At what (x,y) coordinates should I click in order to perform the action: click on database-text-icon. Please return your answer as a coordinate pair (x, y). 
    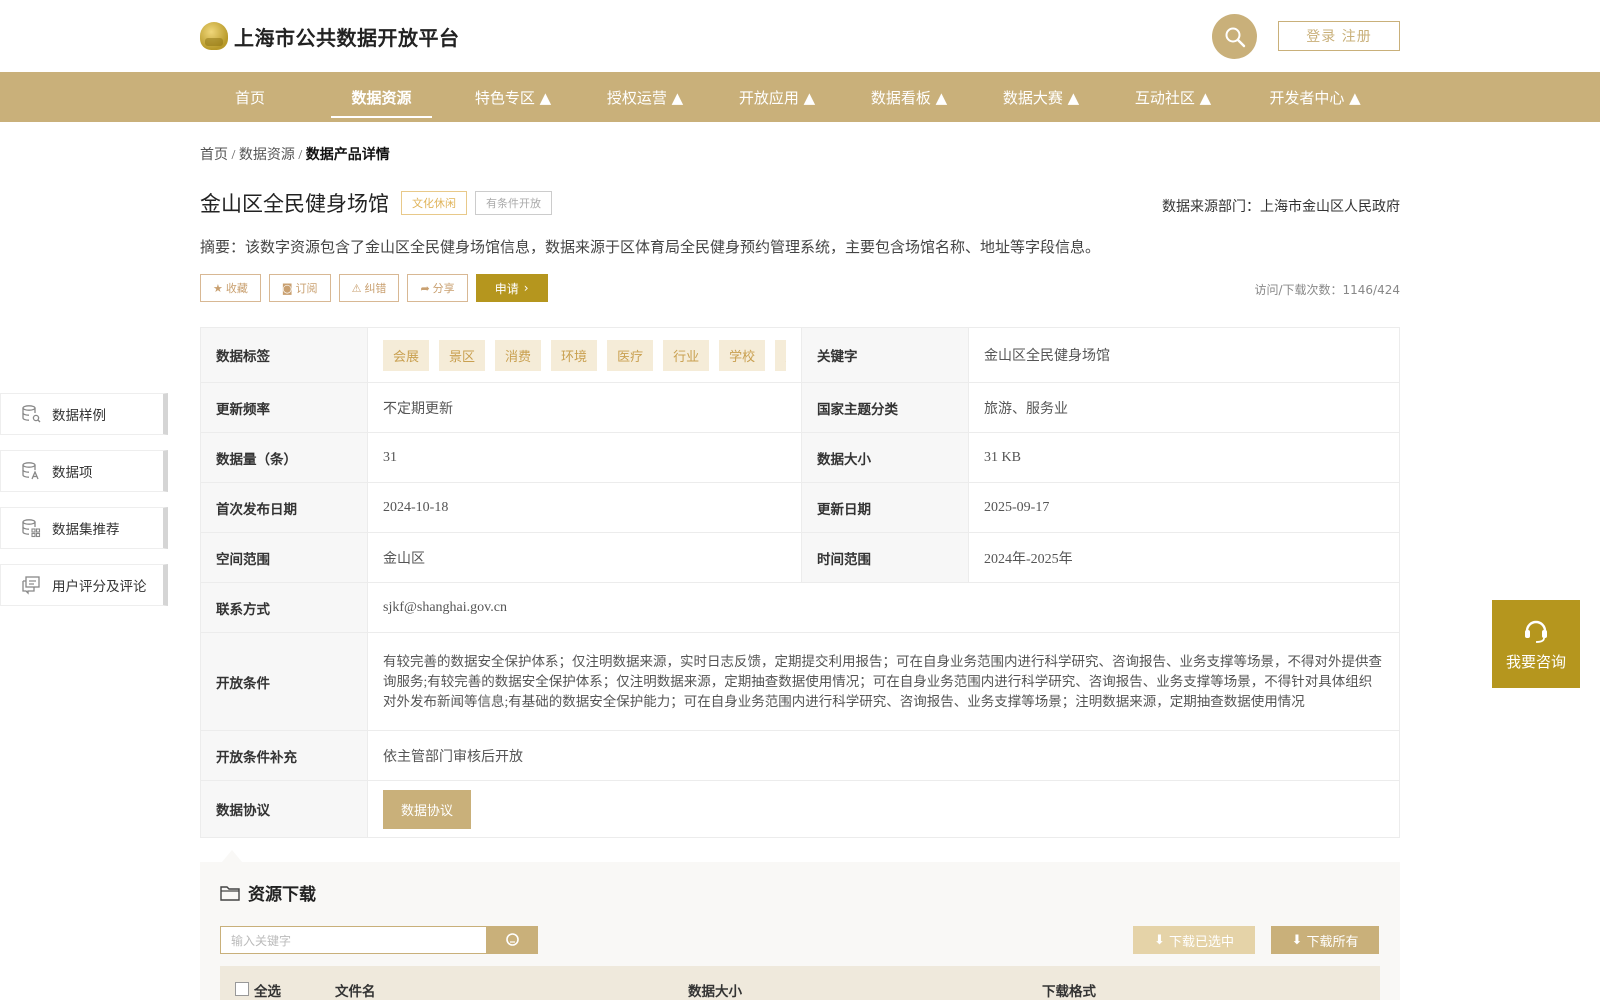
    Looking at the image, I should click on (31, 471).